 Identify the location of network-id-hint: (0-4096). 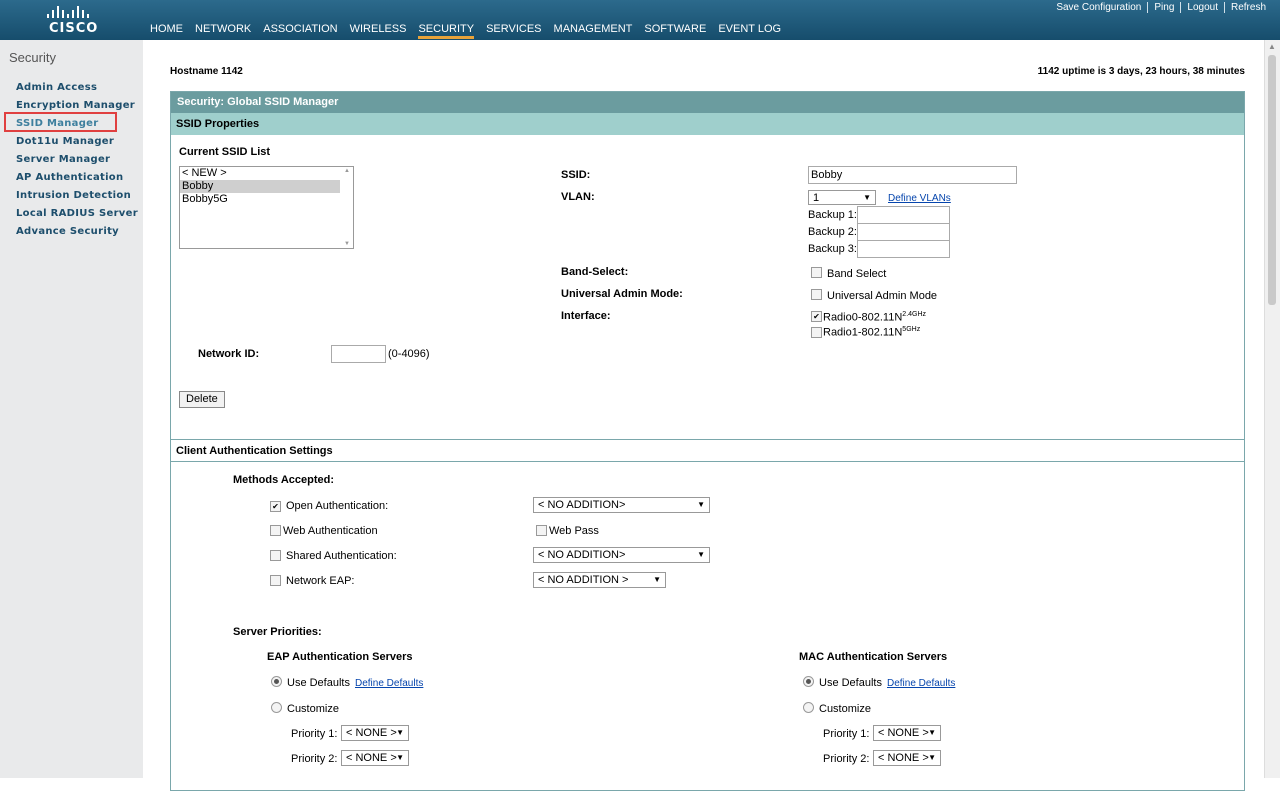
(409, 354).